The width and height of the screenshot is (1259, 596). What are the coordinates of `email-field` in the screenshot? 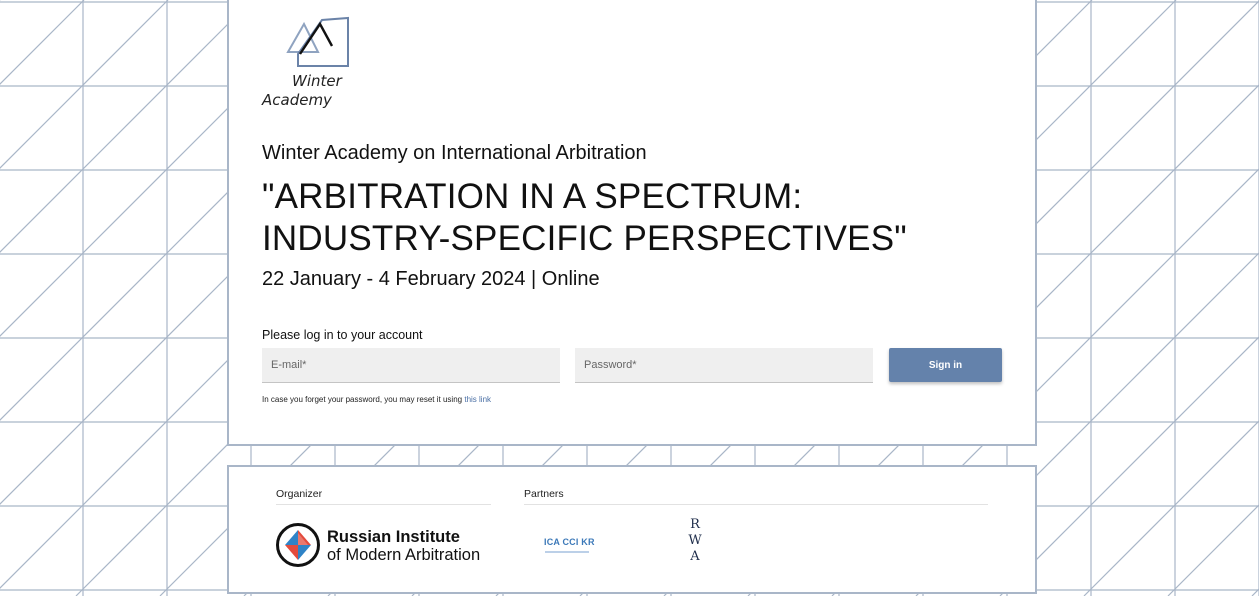 It's located at (411, 365).